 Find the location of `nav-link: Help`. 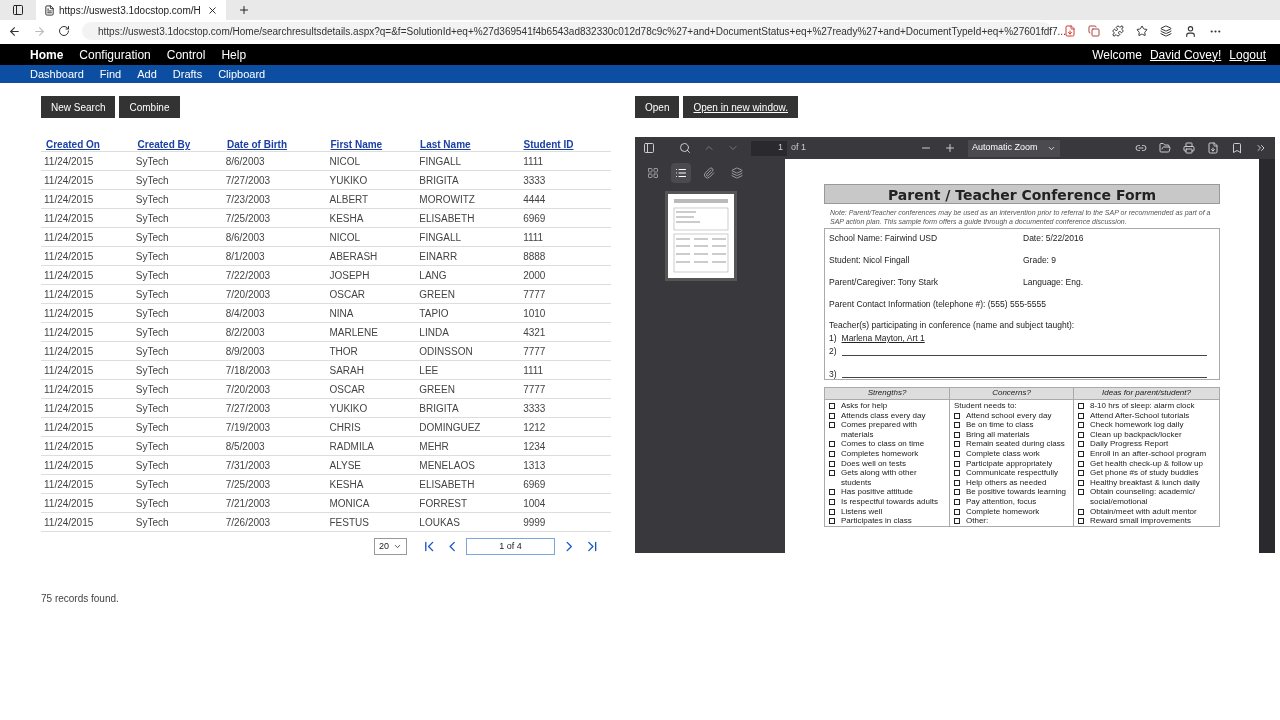

nav-link: Help is located at coordinates (234, 54).